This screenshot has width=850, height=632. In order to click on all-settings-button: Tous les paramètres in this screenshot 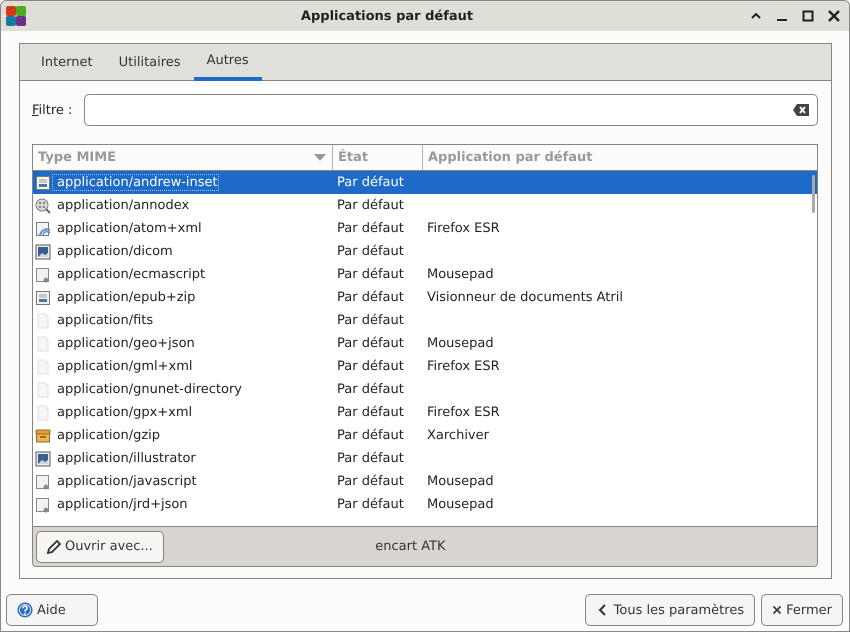, I will do `click(670, 610)`.